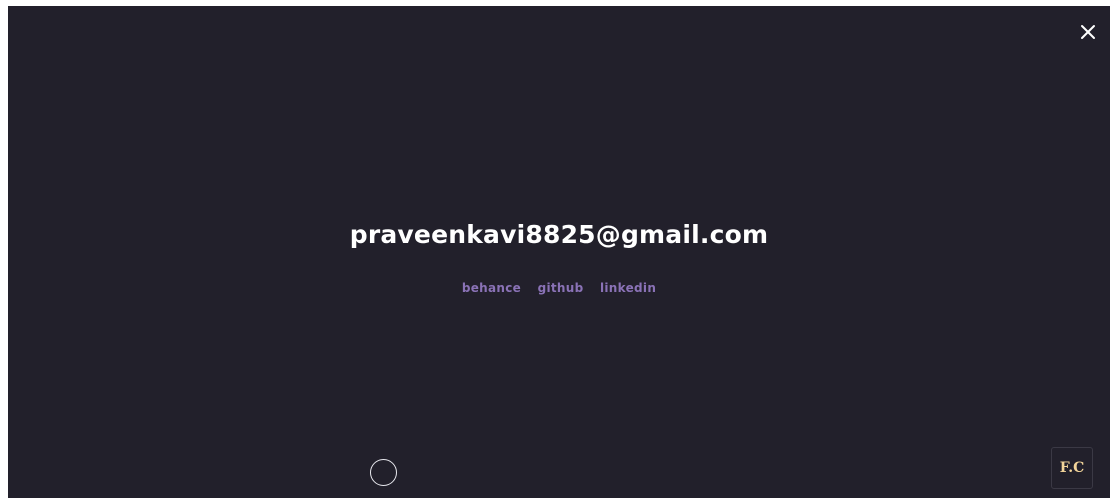 The image size is (1110, 498). I want to click on logo-badge: F.C, so click(1072, 468).